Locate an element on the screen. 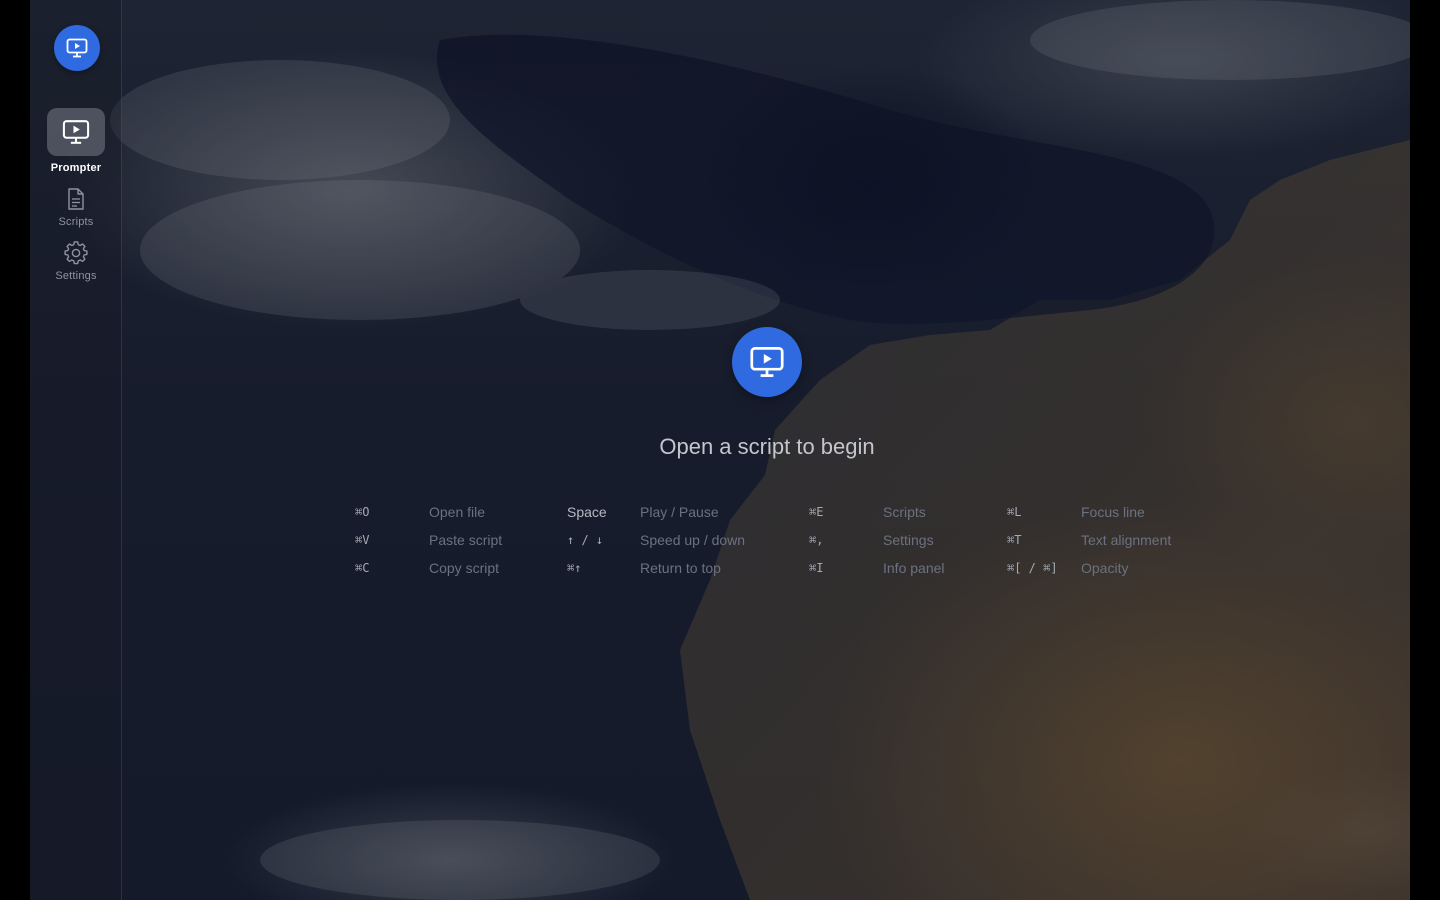 The height and width of the screenshot is (900, 1440). shortcut-key: ↑ / ↓ is located at coordinates (585, 540).